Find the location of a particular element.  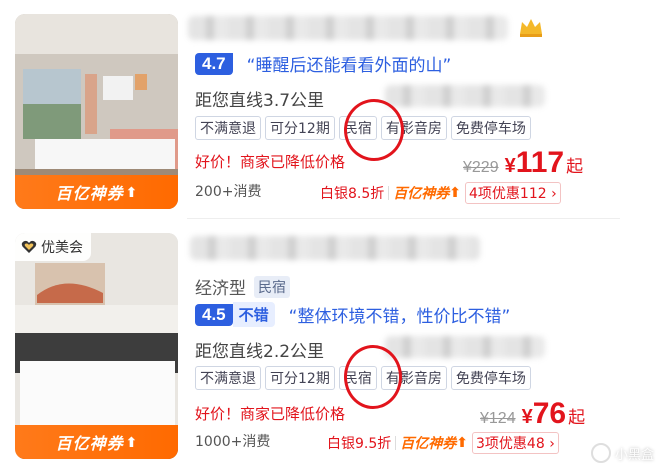

consumption-count: 1000+消费 is located at coordinates (233, 442).